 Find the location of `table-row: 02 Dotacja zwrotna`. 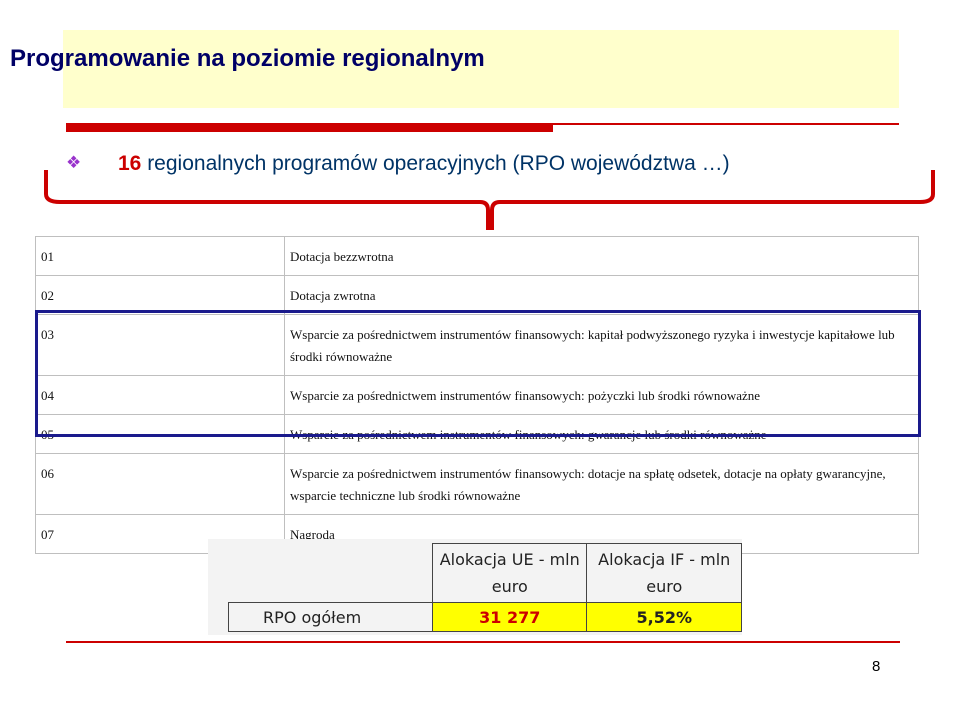

table-row: 02 Dotacja zwrotna is located at coordinates (477, 295).